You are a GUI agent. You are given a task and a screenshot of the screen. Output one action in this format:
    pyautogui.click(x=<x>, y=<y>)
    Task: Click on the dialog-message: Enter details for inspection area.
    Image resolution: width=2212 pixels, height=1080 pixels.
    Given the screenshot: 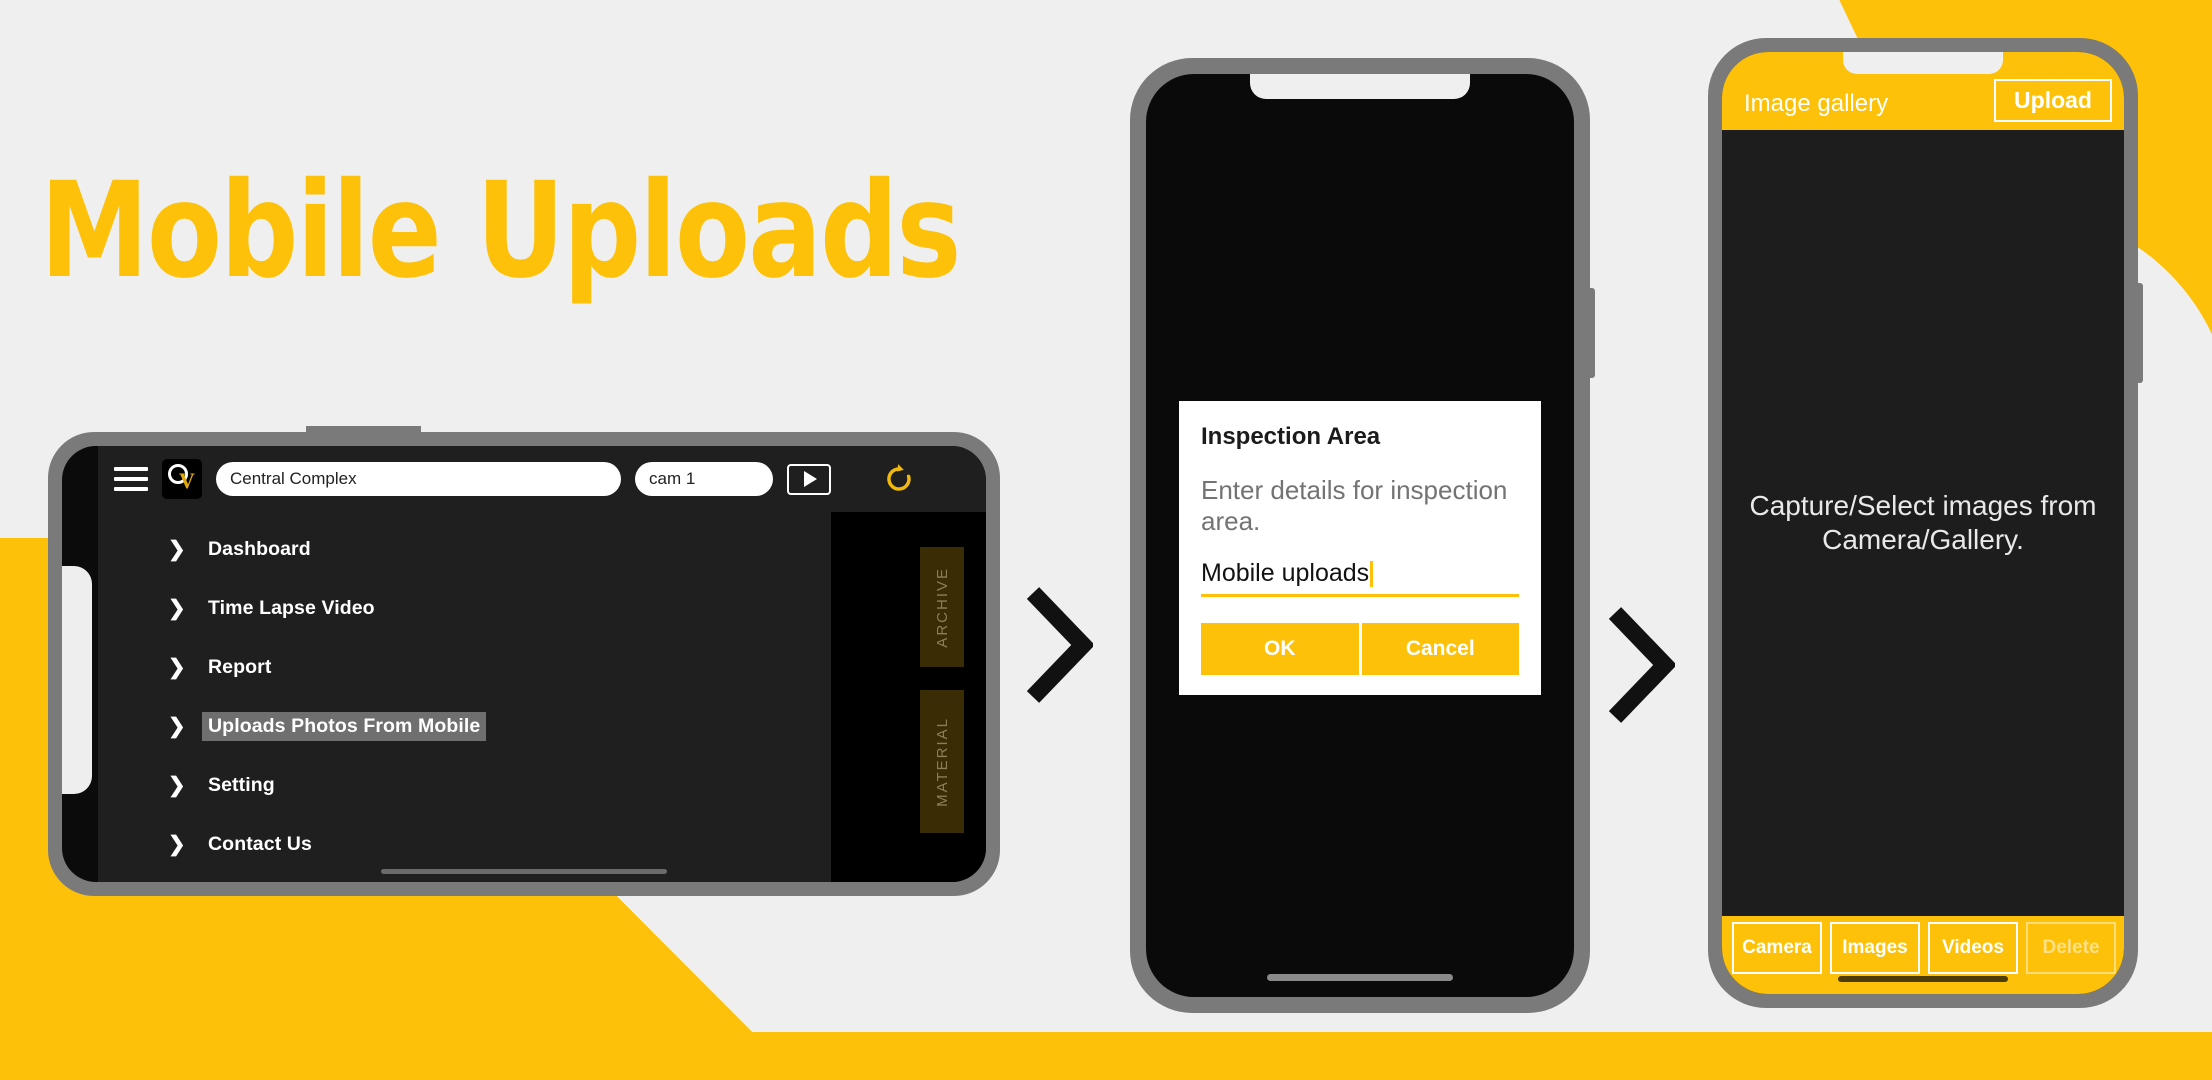 What is the action you would take?
    pyautogui.click(x=1354, y=506)
    